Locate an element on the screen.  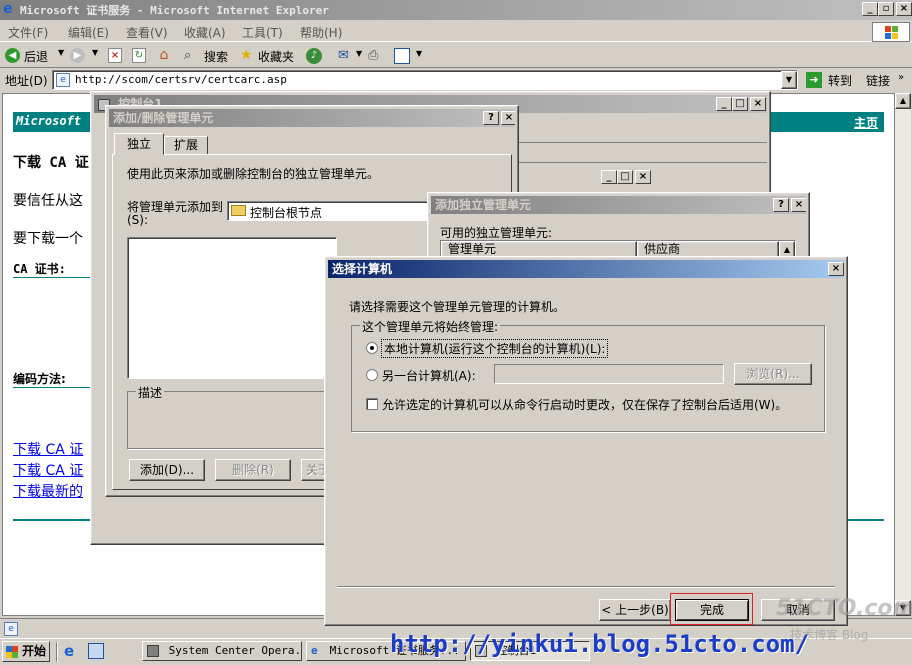
menu-file: 文件(F) is located at coordinates (28, 32).